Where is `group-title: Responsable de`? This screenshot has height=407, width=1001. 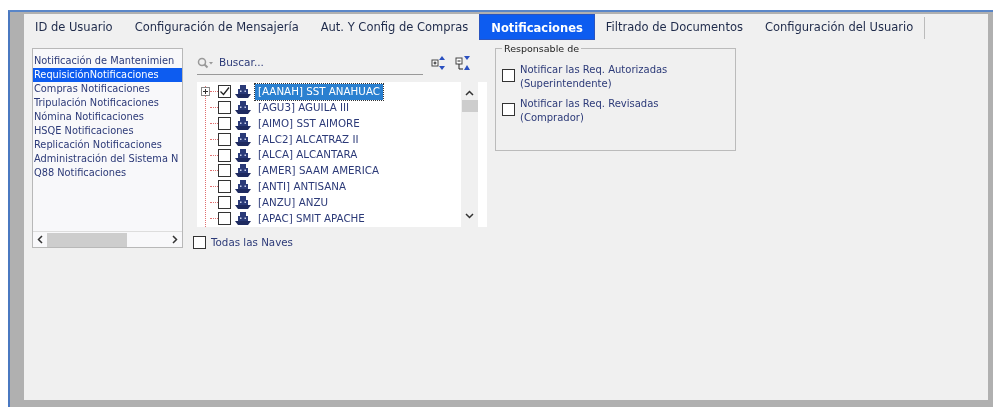 group-title: Responsable de is located at coordinates (541, 49).